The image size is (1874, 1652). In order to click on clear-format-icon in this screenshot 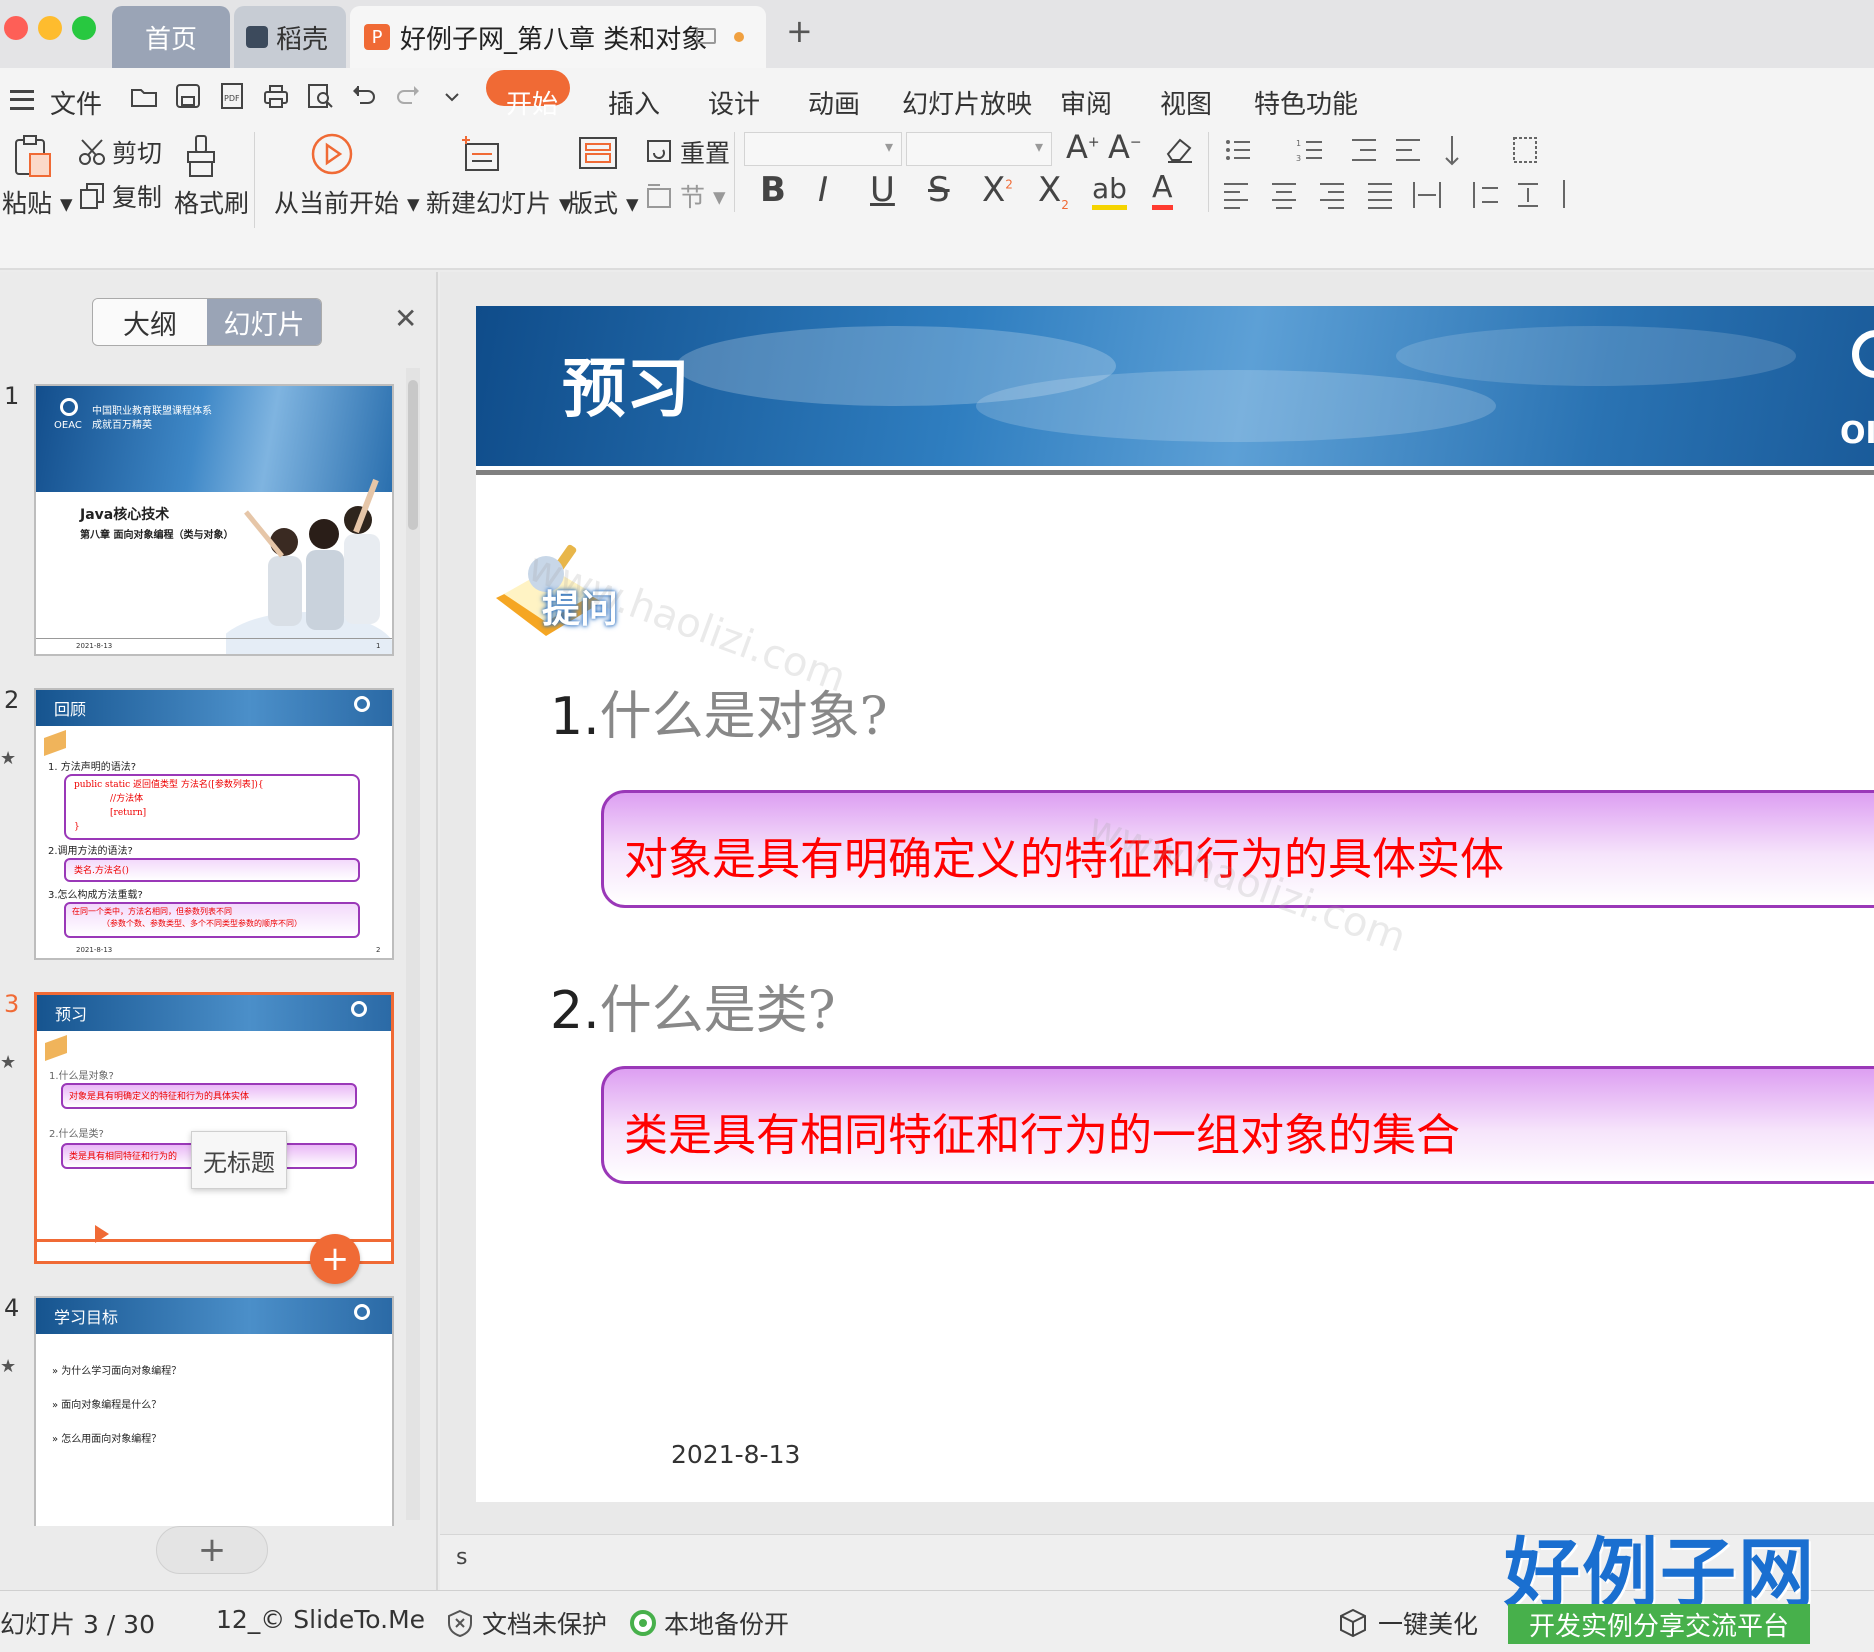, I will do `click(1180, 149)`.